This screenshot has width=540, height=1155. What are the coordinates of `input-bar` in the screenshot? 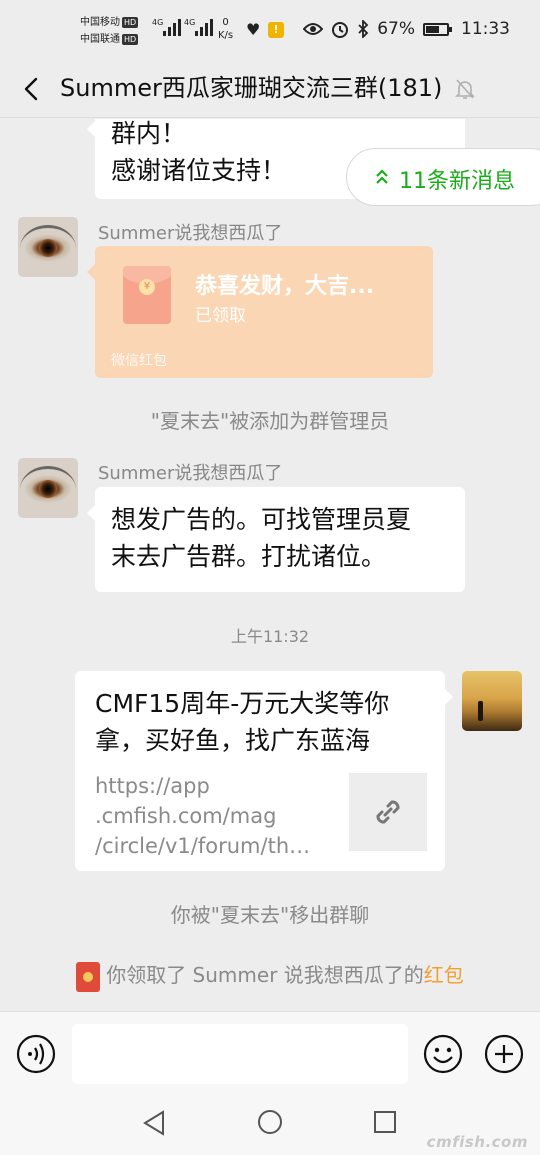 It's located at (270, 1053).